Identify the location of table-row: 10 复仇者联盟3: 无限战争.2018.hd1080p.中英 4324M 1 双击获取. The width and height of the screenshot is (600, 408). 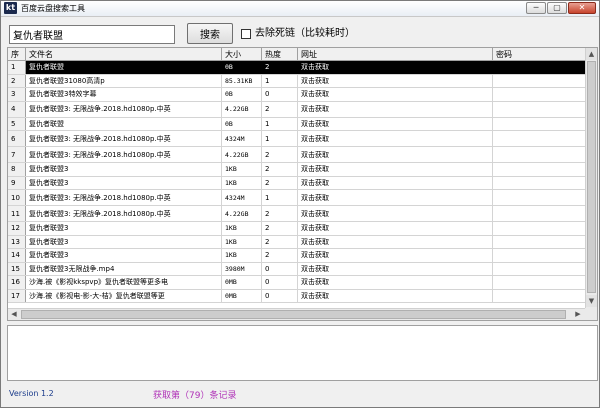
(297, 198).